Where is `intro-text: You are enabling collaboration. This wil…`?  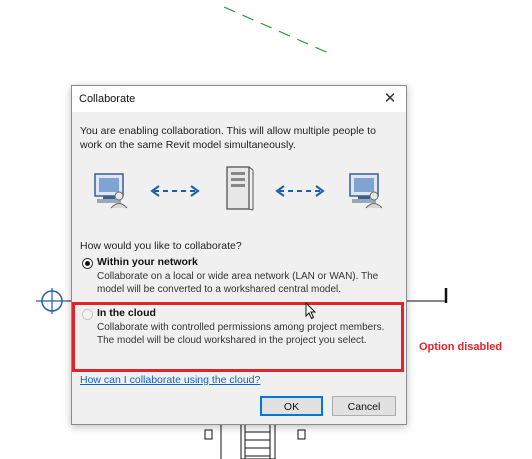
intro-text: You are enabling collaboration. This wil… is located at coordinates (228, 138).